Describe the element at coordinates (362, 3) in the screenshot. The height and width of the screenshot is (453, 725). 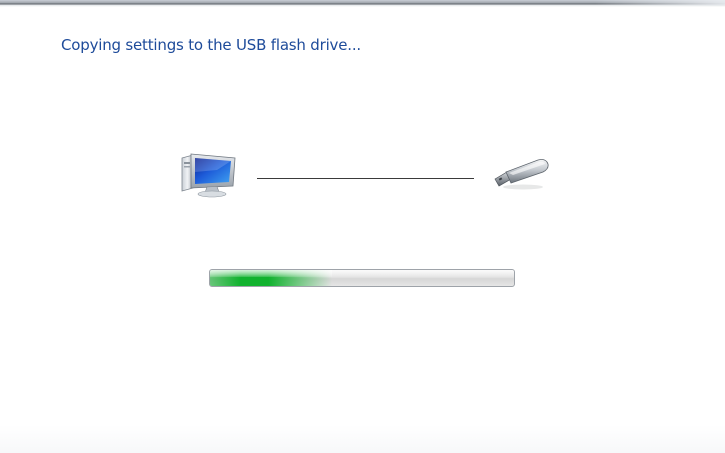
I see `top-divider` at that location.